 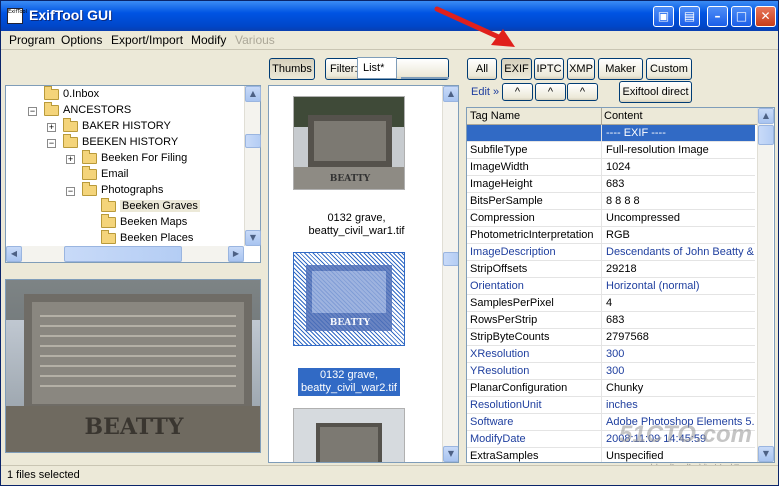 What do you see at coordinates (636, 133) in the screenshot?
I see `content-cell: ---- EXIF ----` at bounding box center [636, 133].